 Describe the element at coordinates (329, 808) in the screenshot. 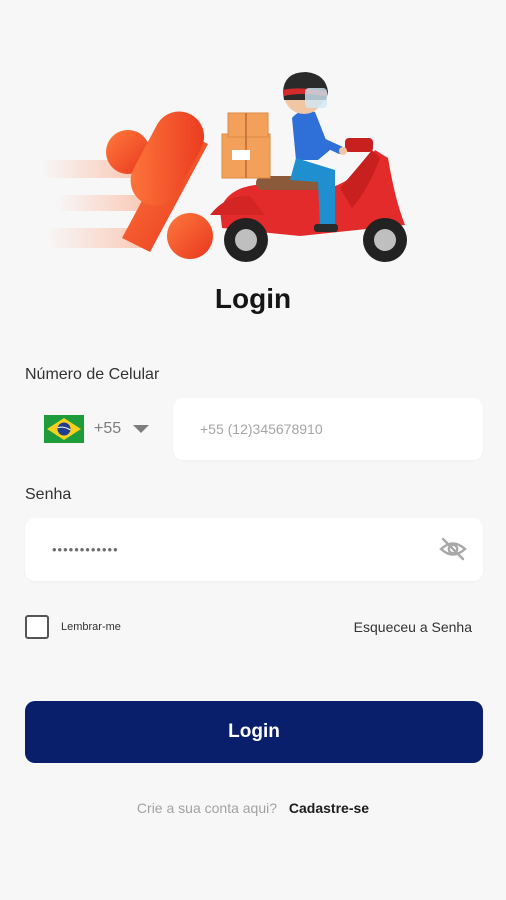

I see `signup-link: Cadastre-se` at that location.